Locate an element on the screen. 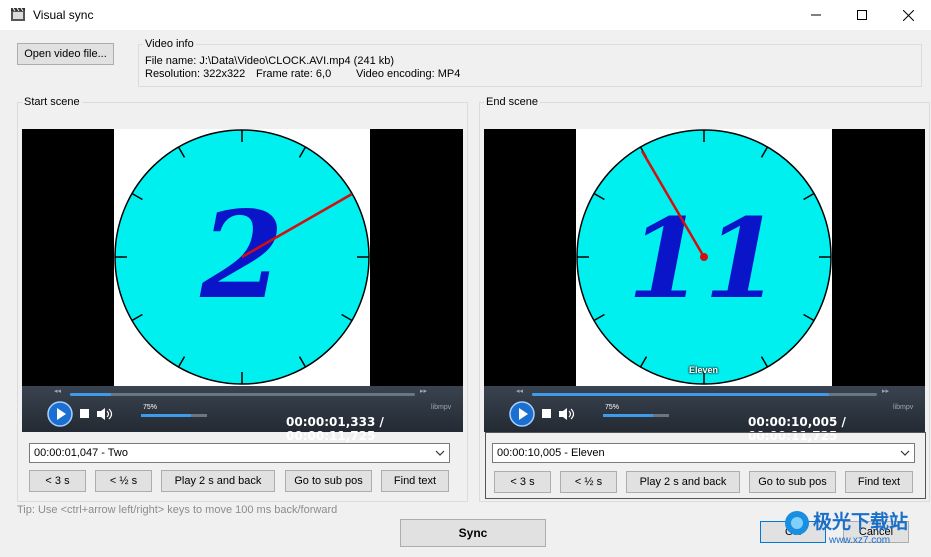  minimize-icon is located at coordinates (816, 15).